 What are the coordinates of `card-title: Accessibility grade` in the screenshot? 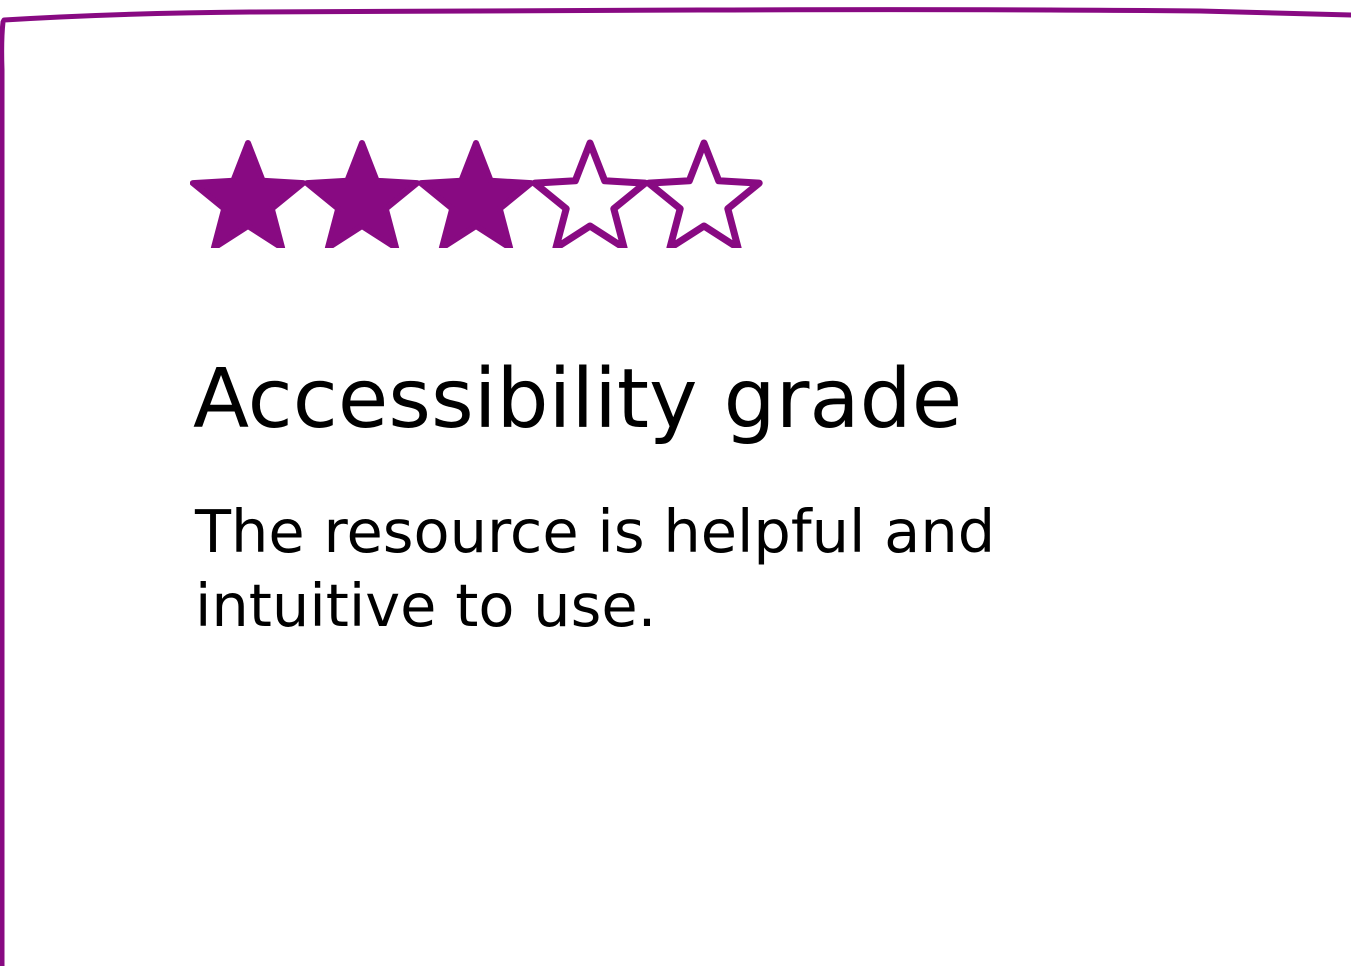 It's located at (578, 399).